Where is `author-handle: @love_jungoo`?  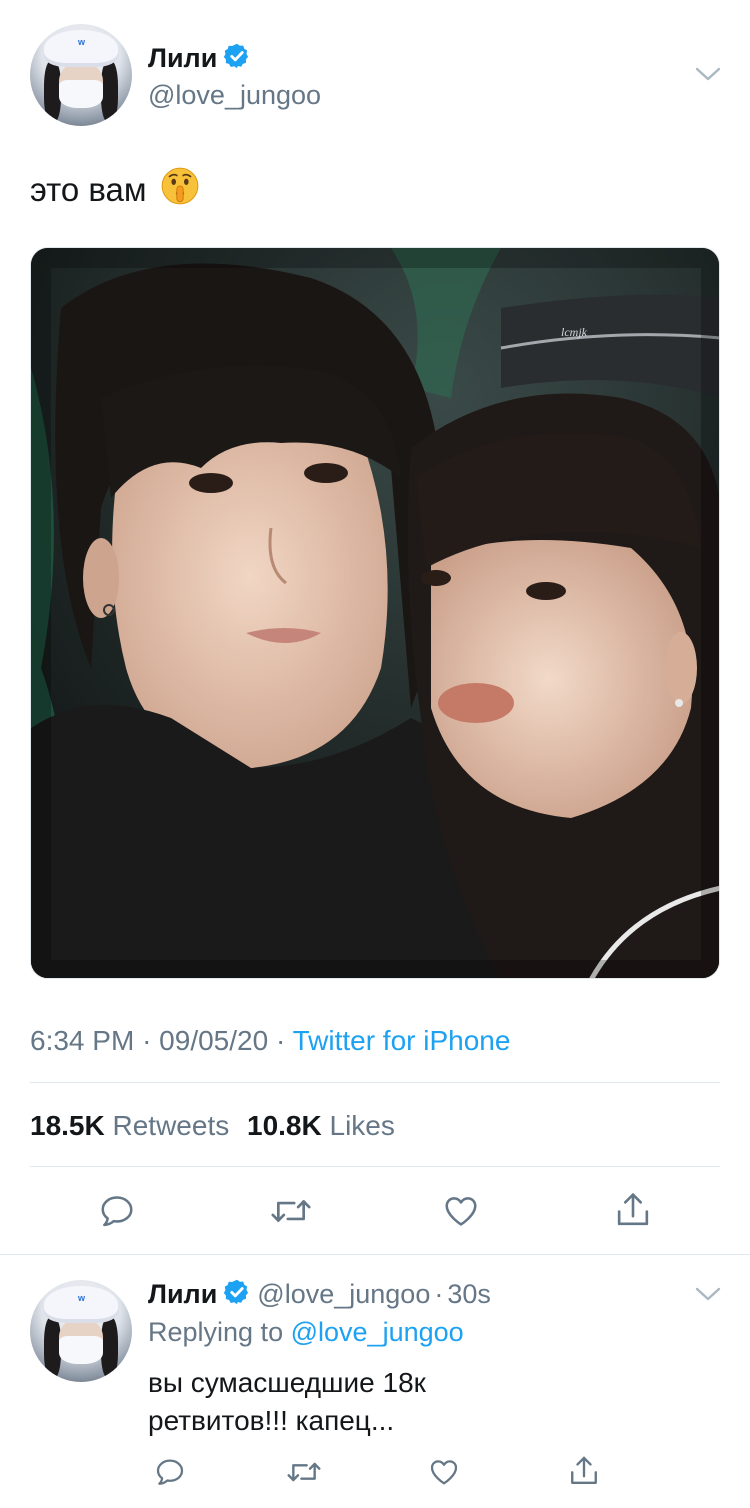
author-handle: @love_jungoo is located at coordinates (234, 95).